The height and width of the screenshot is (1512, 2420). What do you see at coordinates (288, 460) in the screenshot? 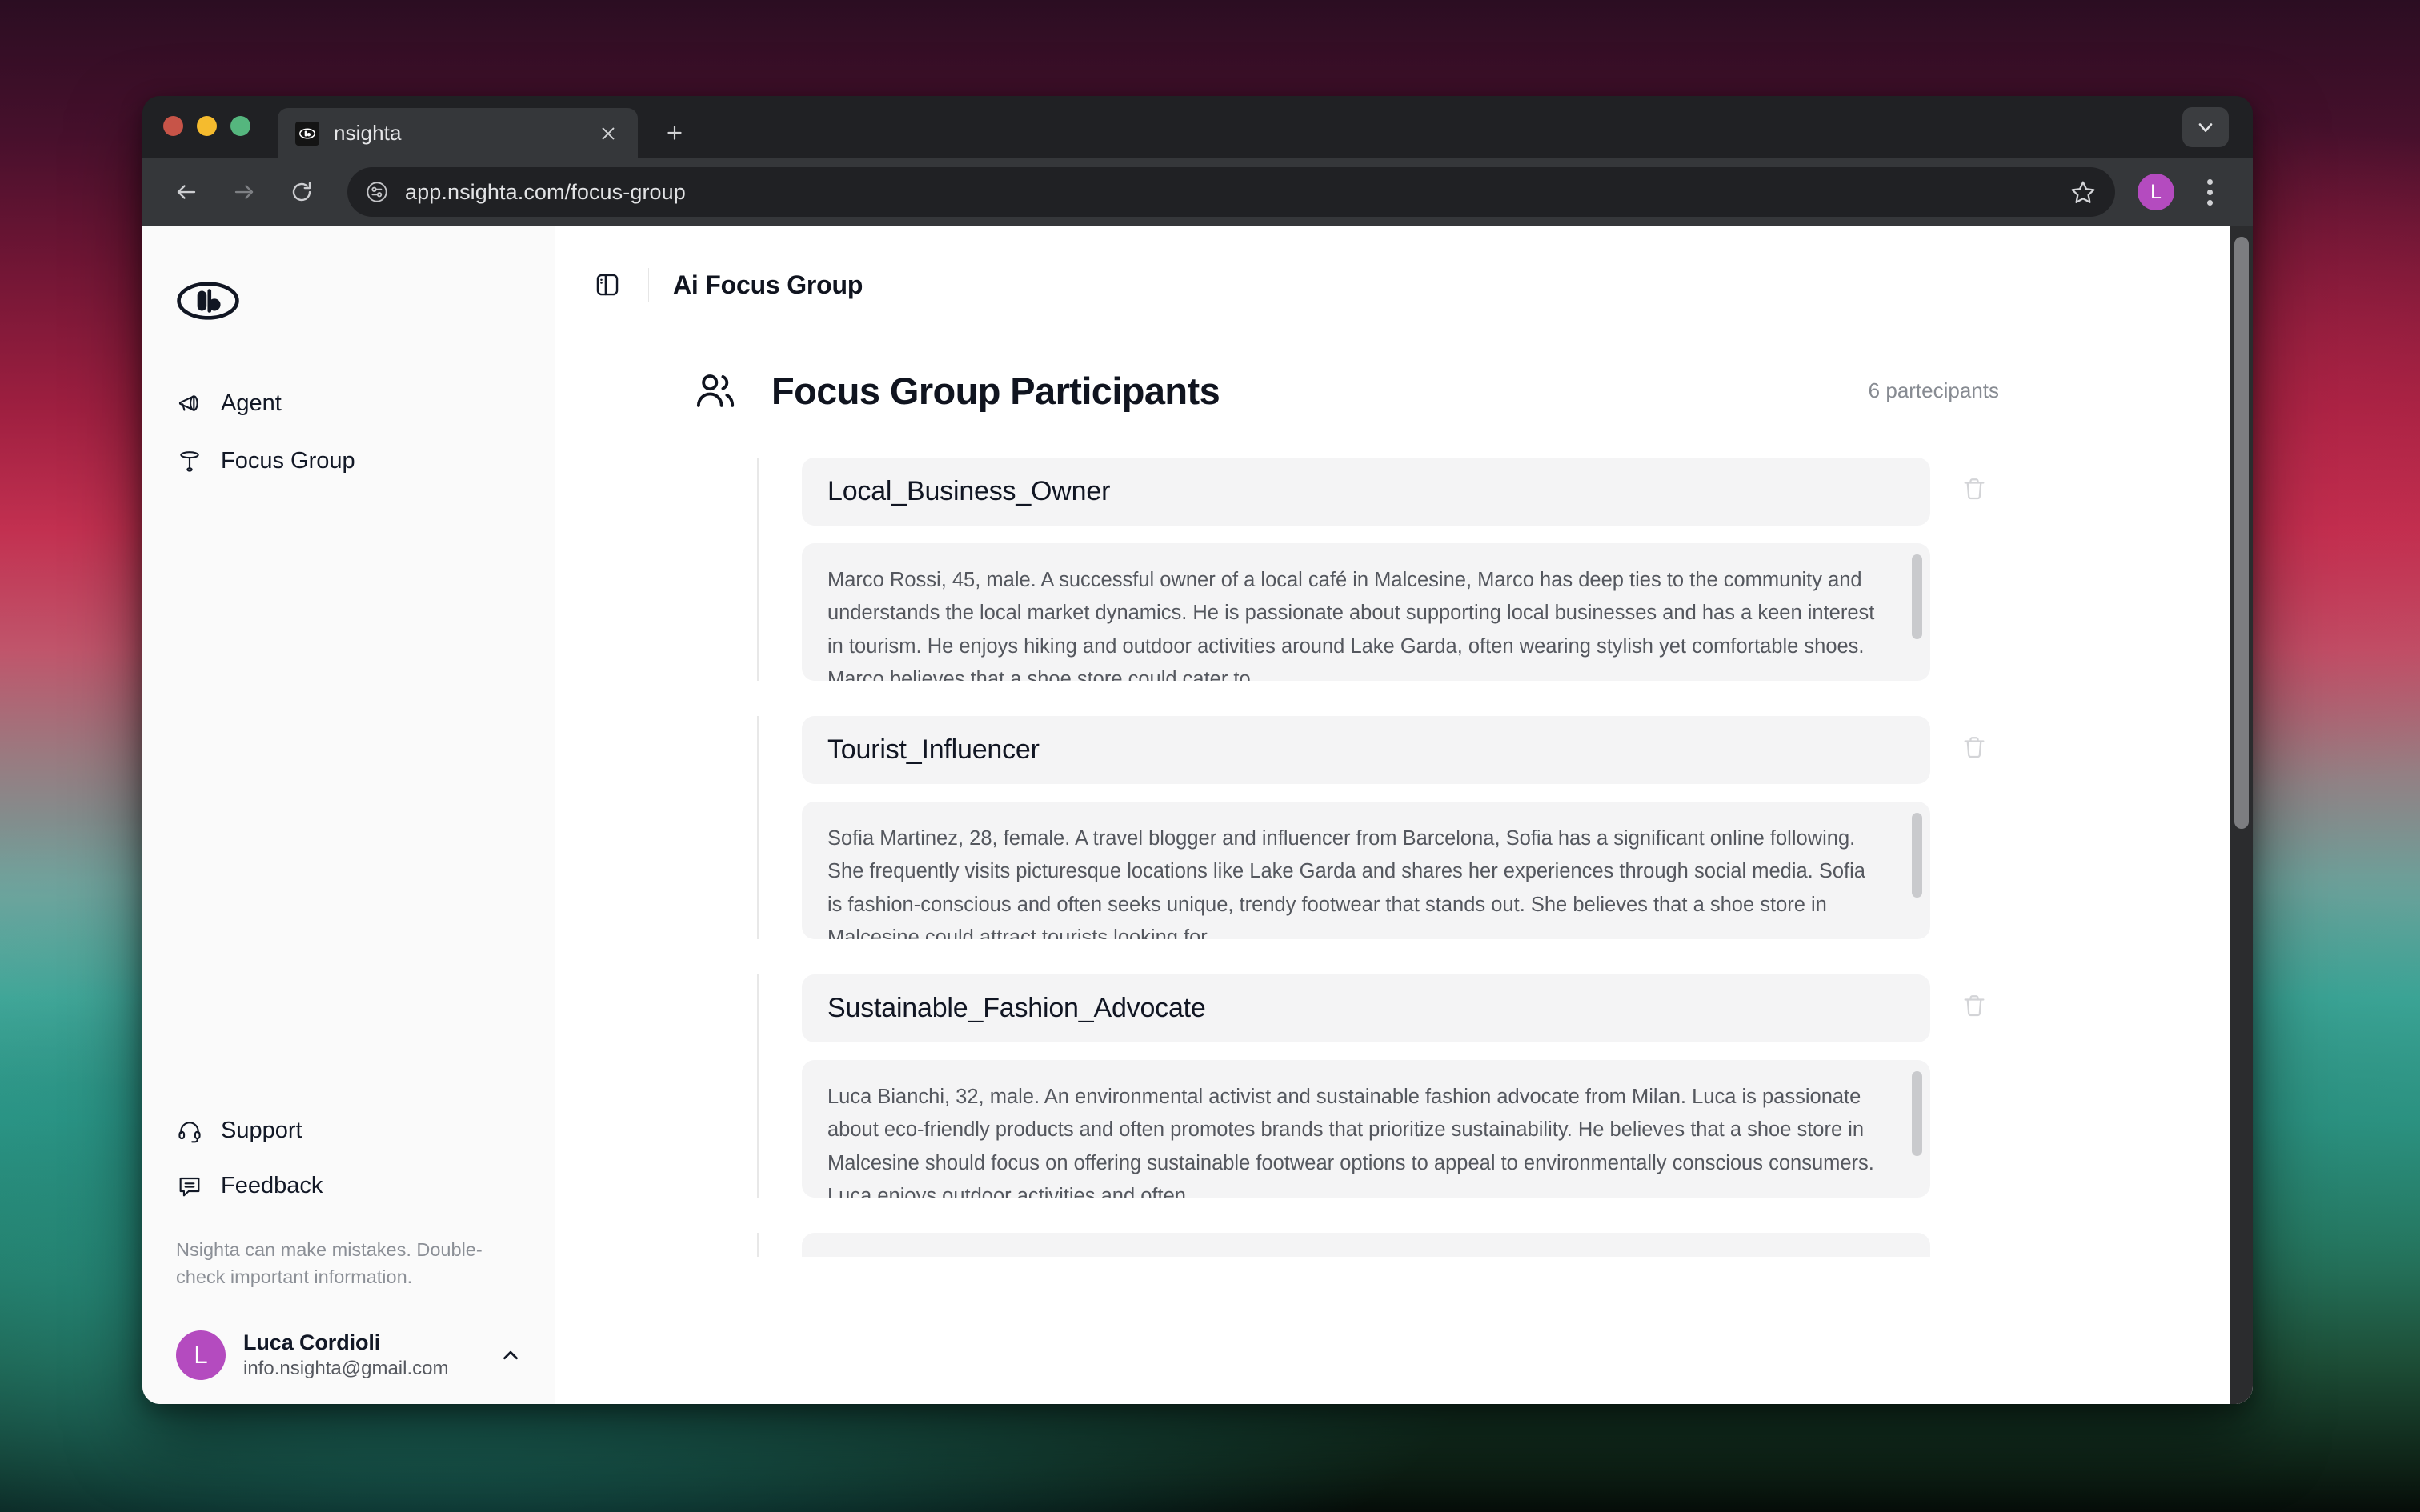
I see `sidebar-item-label: Focus Group` at bounding box center [288, 460].